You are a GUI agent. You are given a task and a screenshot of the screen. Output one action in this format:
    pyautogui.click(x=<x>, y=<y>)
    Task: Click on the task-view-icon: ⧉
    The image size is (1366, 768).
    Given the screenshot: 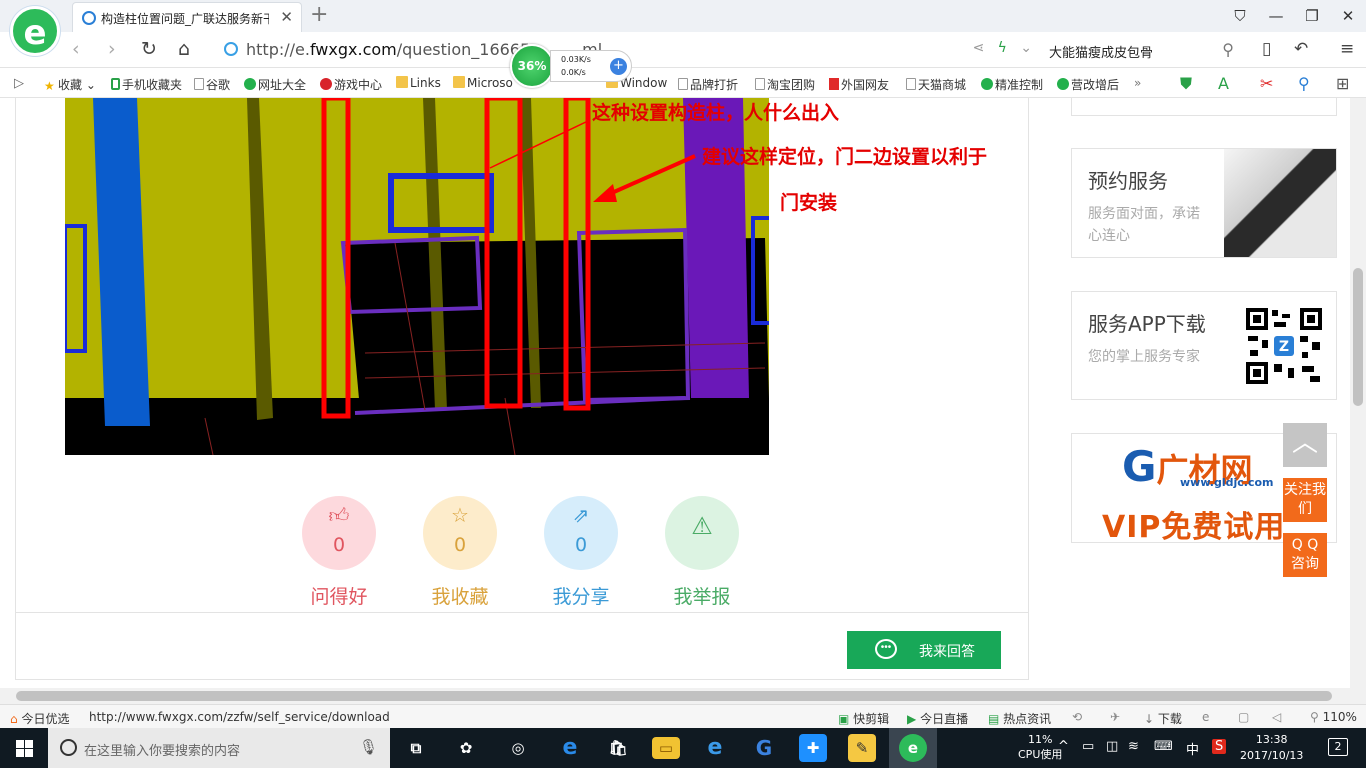 What is the action you would take?
    pyautogui.click(x=416, y=748)
    